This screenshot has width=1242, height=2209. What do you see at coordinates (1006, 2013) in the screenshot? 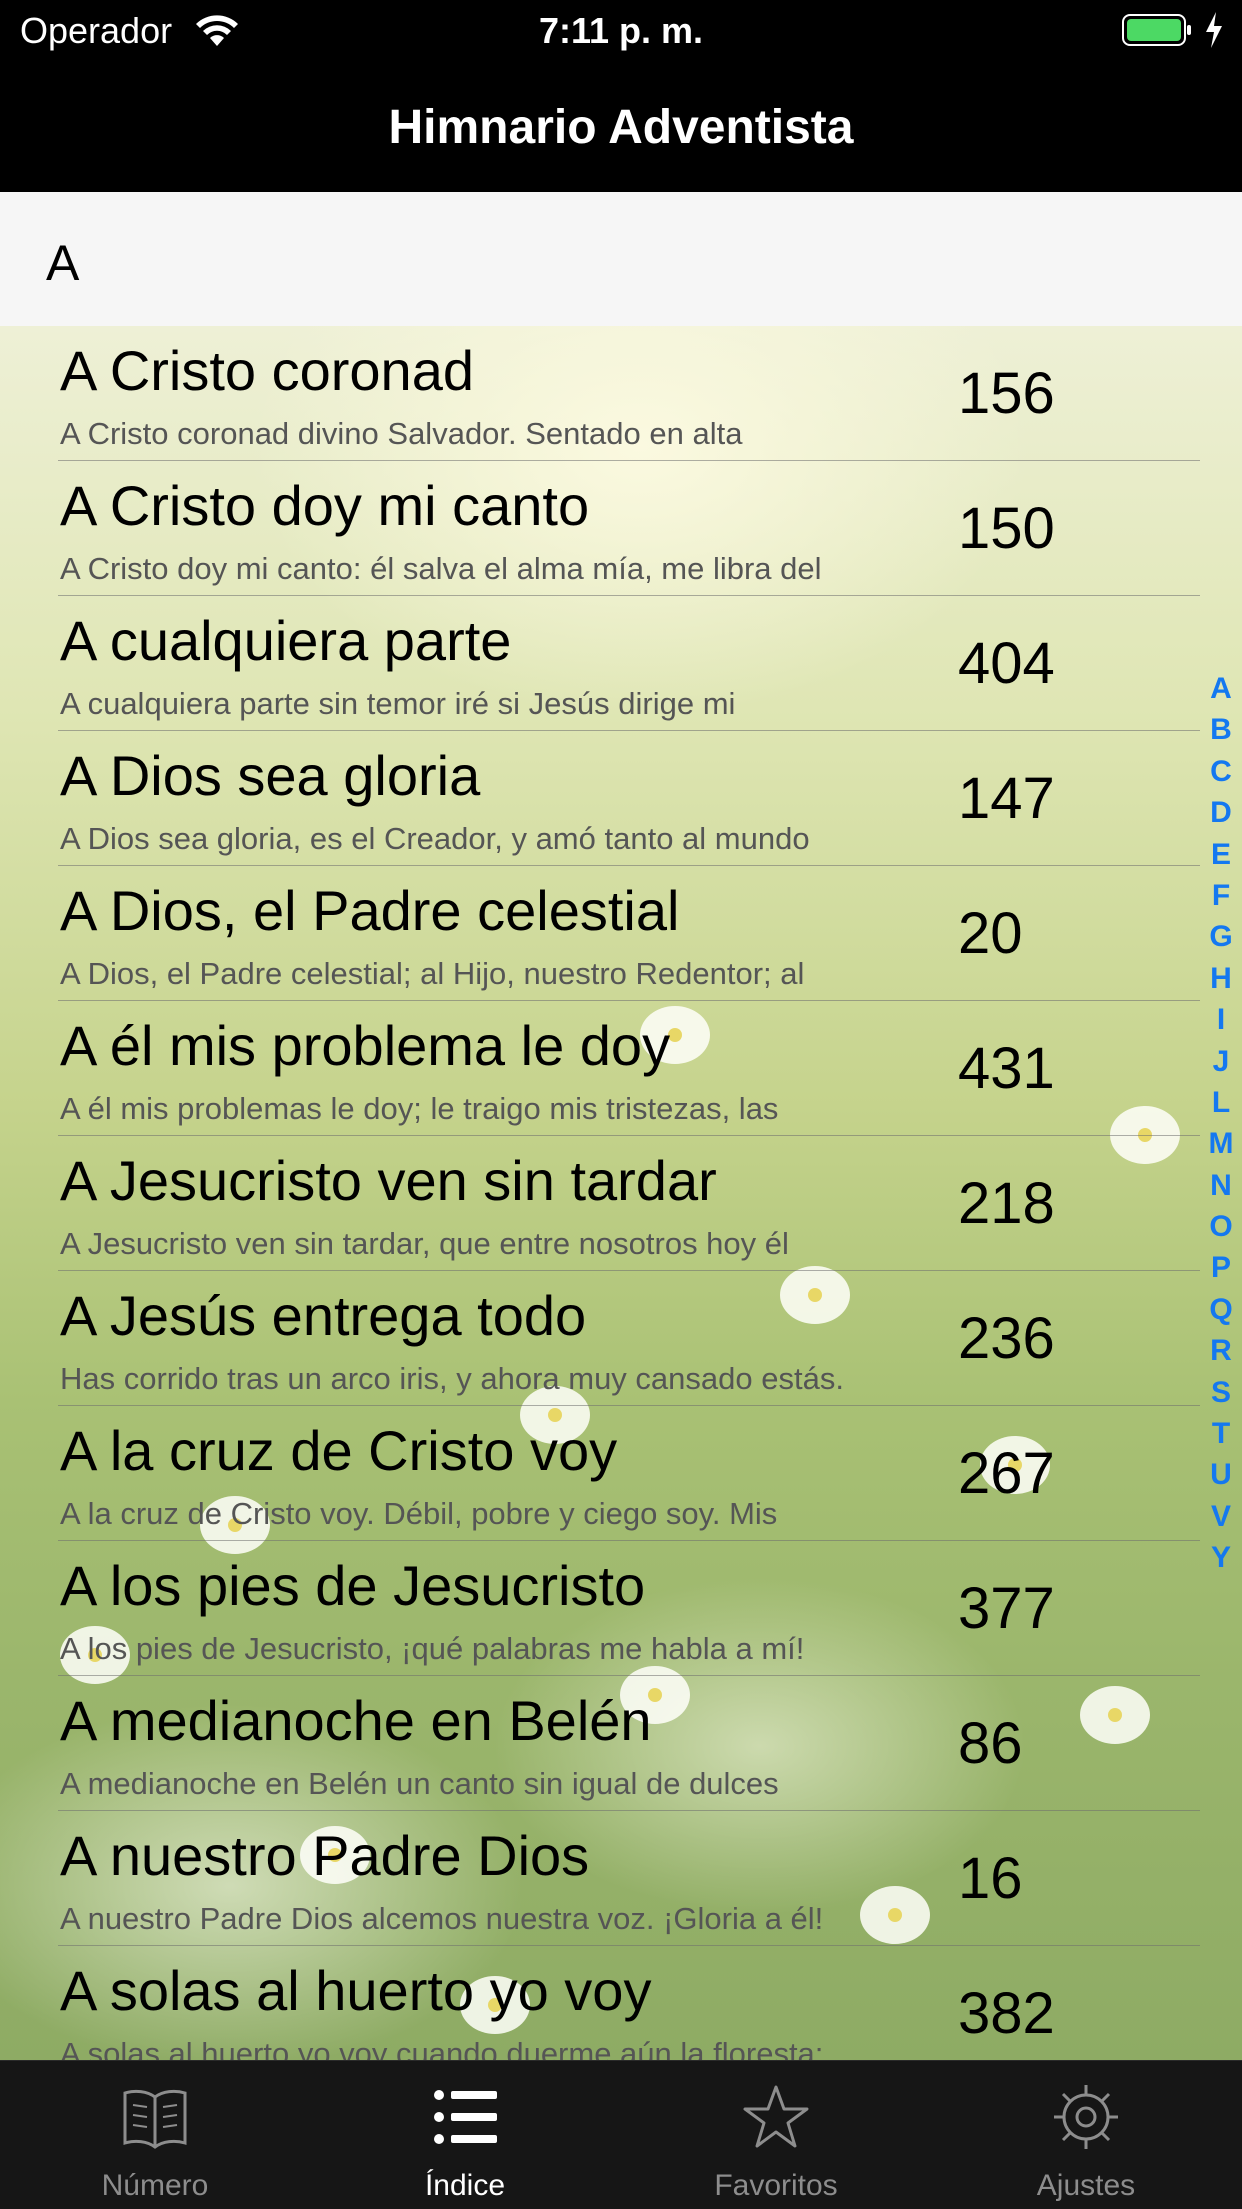
I see `hymn-number: 382` at bounding box center [1006, 2013].